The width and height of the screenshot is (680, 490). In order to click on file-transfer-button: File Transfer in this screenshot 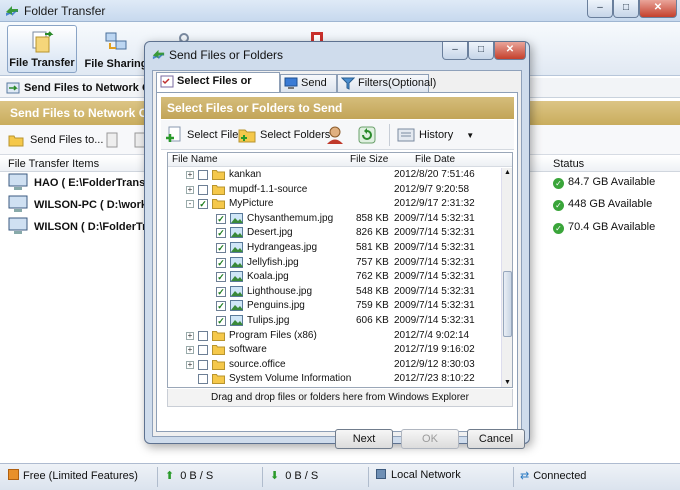, I will do `click(42, 49)`.